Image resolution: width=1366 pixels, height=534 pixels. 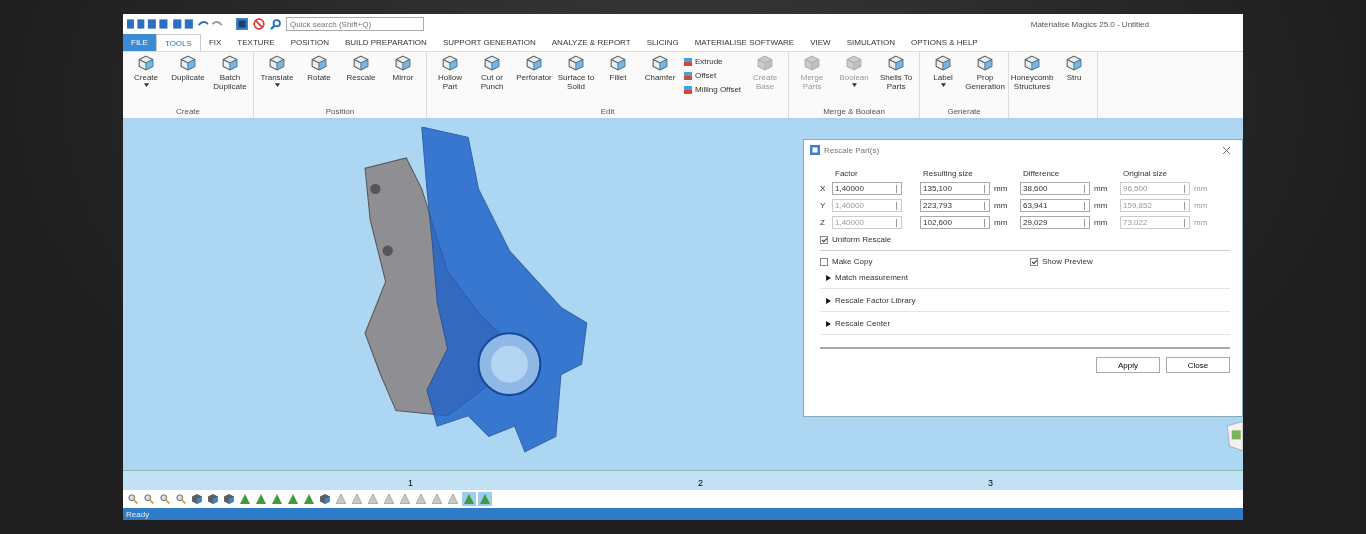 I want to click on ribbon-button: Translate, so click(x=277, y=79).